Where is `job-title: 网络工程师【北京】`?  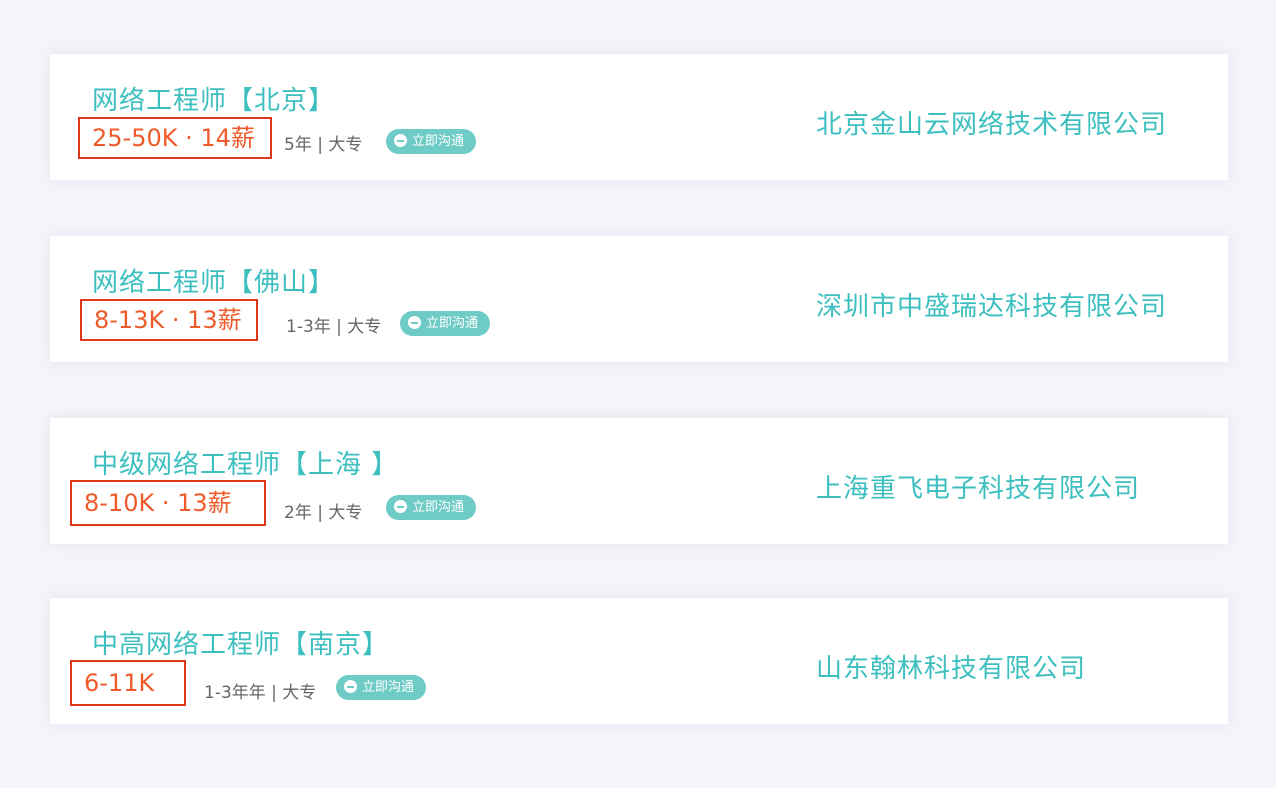 job-title: 网络工程师【北京】 is located at coordinates (213, 98).